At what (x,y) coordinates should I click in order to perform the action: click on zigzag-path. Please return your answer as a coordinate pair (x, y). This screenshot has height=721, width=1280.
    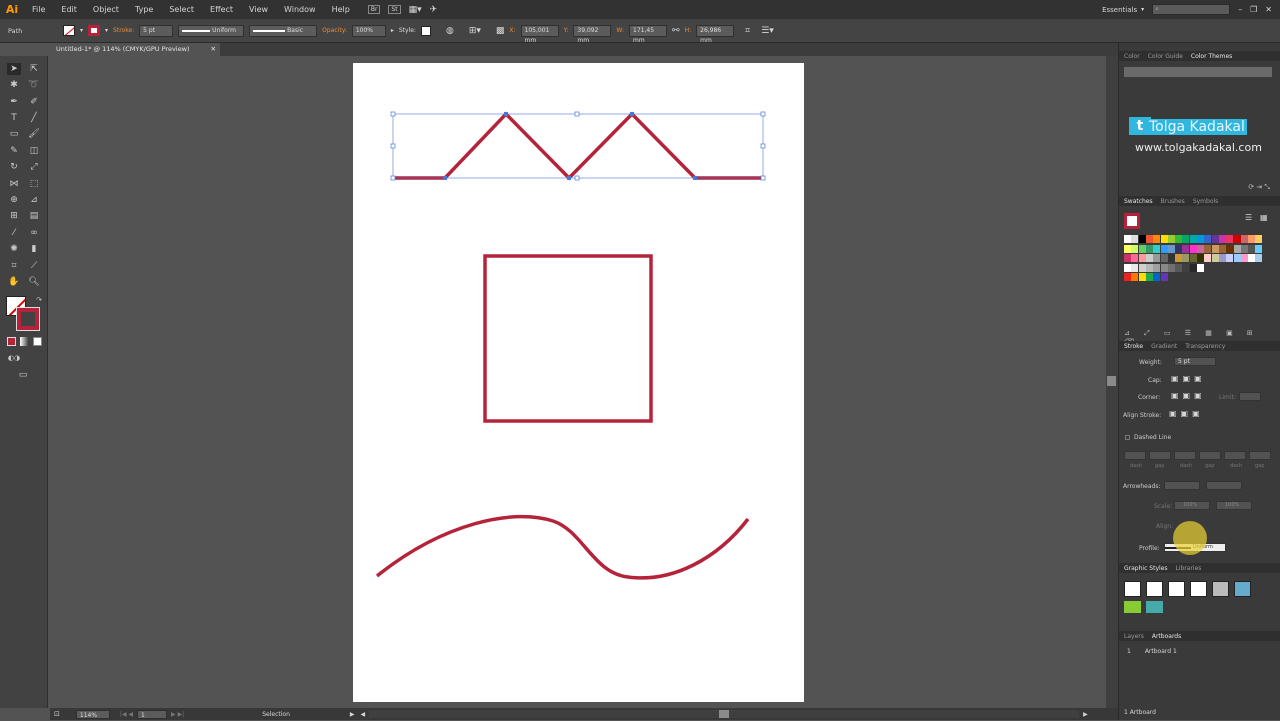
    Looking at the image, I should click on (578, 146).